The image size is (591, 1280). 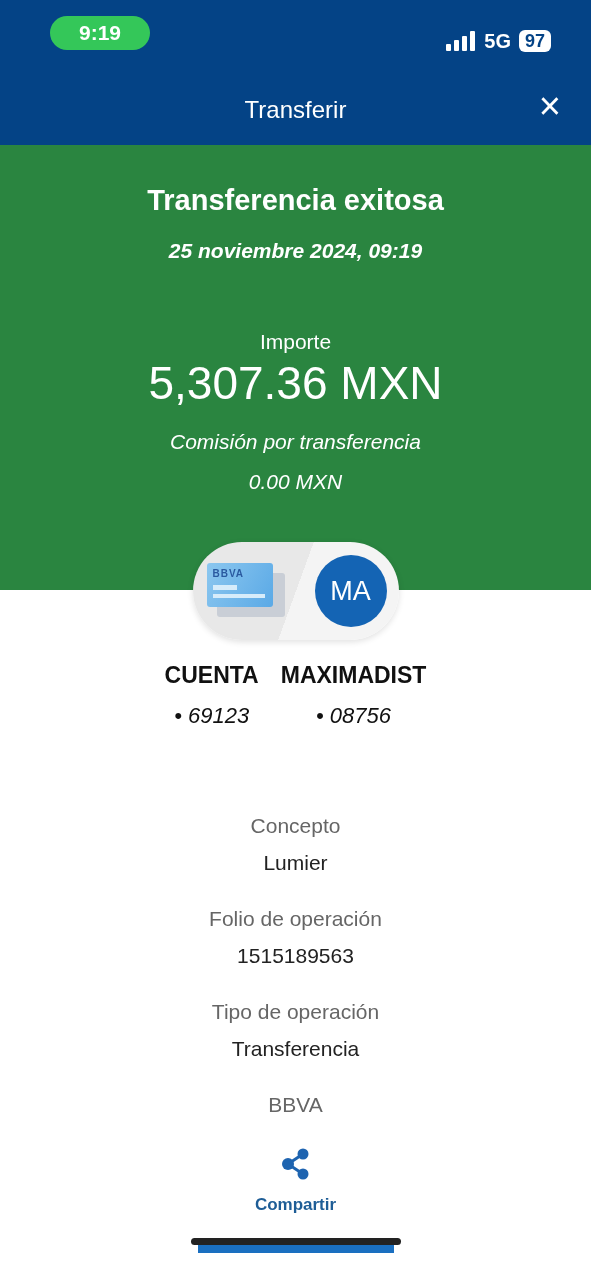 What do you see at coordinates (295, 1011) in the screenshot?
I see `detail-label: Tipo de operación` at bounding box center [295, 1011].